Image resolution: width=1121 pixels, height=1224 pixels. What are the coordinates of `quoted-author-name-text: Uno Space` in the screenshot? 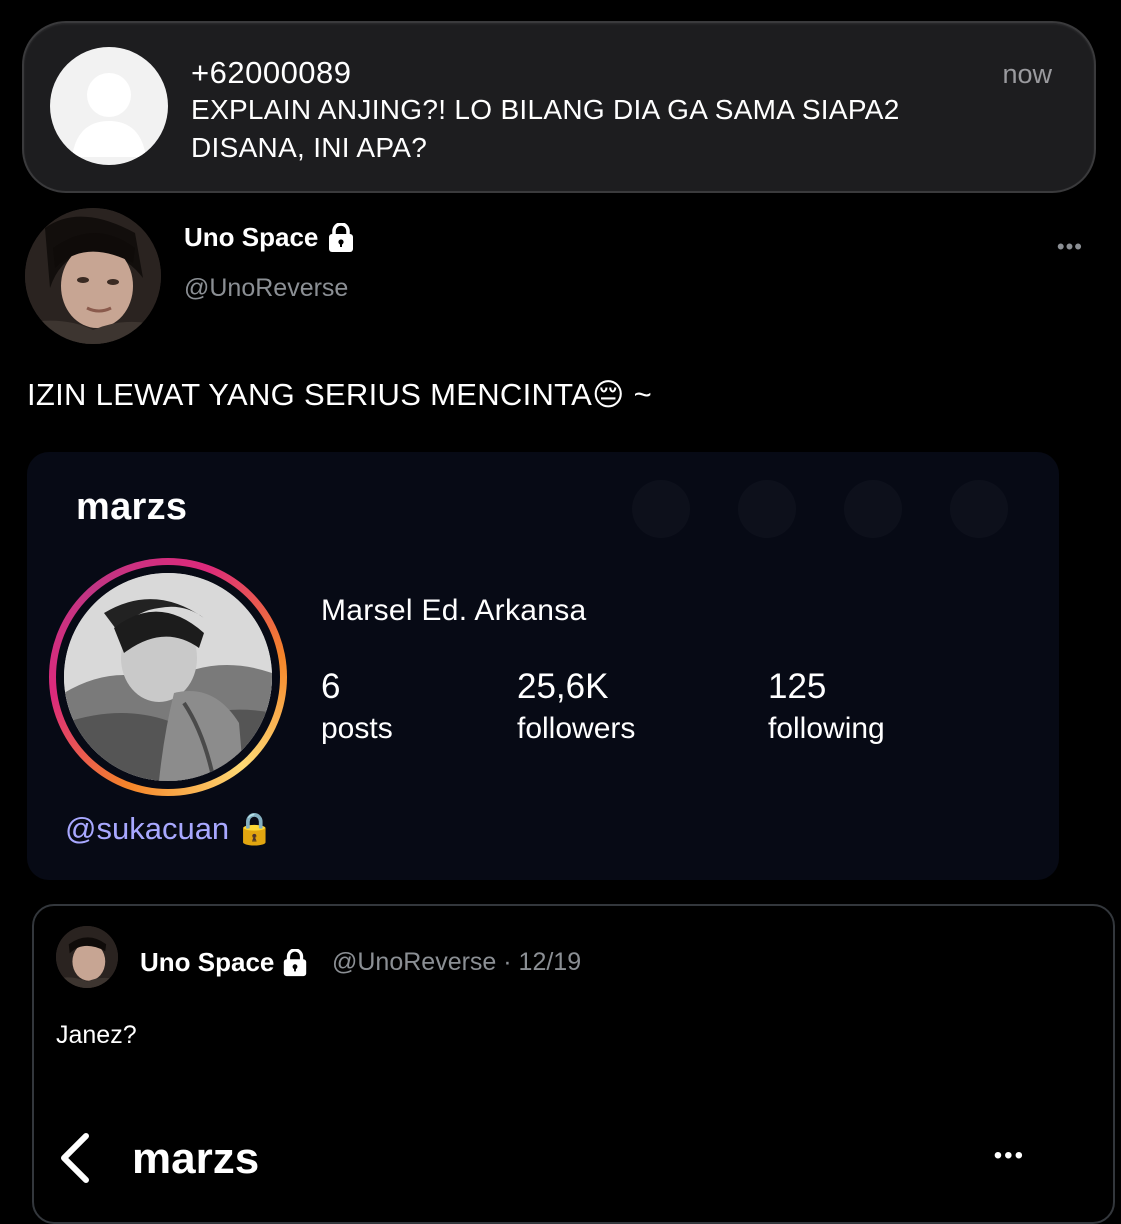 It's located at (207, 962).